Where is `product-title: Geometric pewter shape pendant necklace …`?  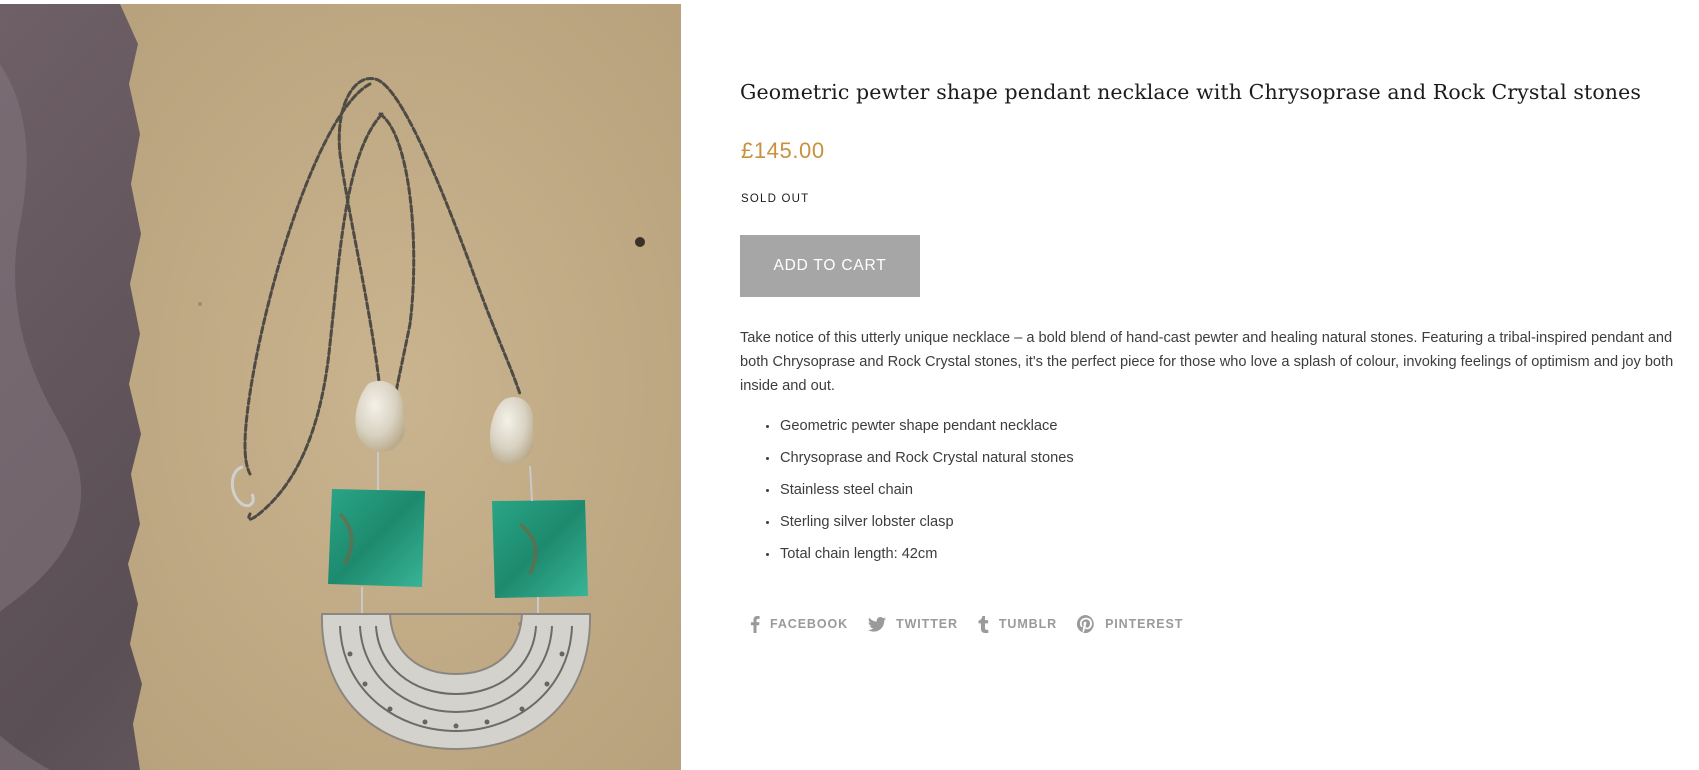 product-title: Geometric pewter shape pendant necklace … is located at coordinates (1190, 92).